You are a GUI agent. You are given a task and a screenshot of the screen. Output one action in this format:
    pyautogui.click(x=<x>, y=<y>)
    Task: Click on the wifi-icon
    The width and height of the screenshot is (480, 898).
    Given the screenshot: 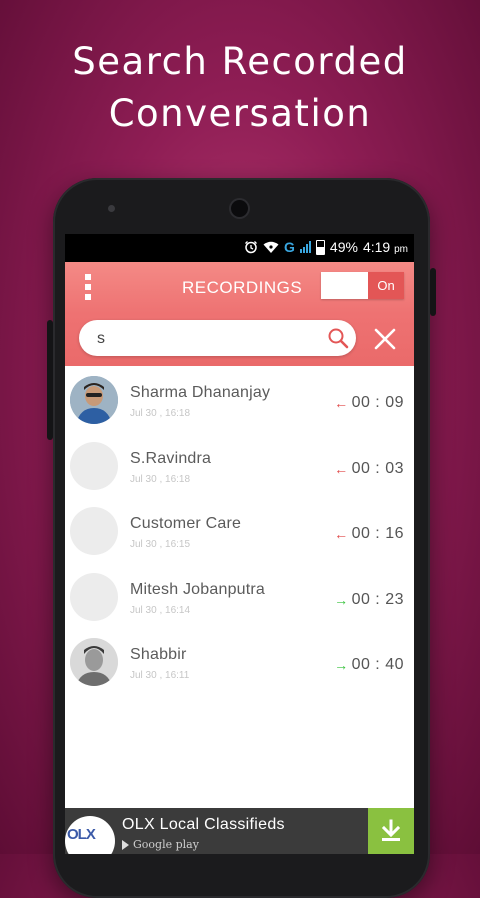 What is the action you would take?
    pyautogui.click(x=271, y=247)
    